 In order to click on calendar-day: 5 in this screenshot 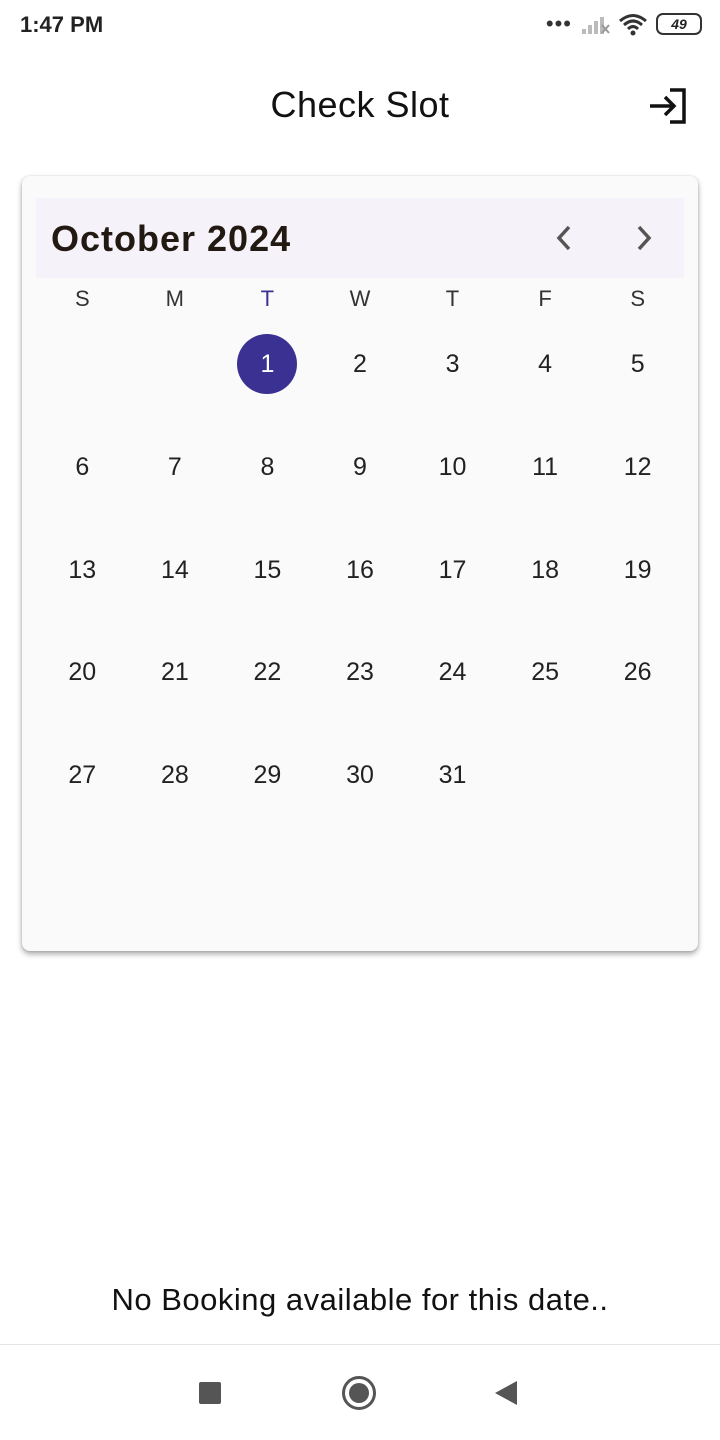, I will do `click(637, 377)`.